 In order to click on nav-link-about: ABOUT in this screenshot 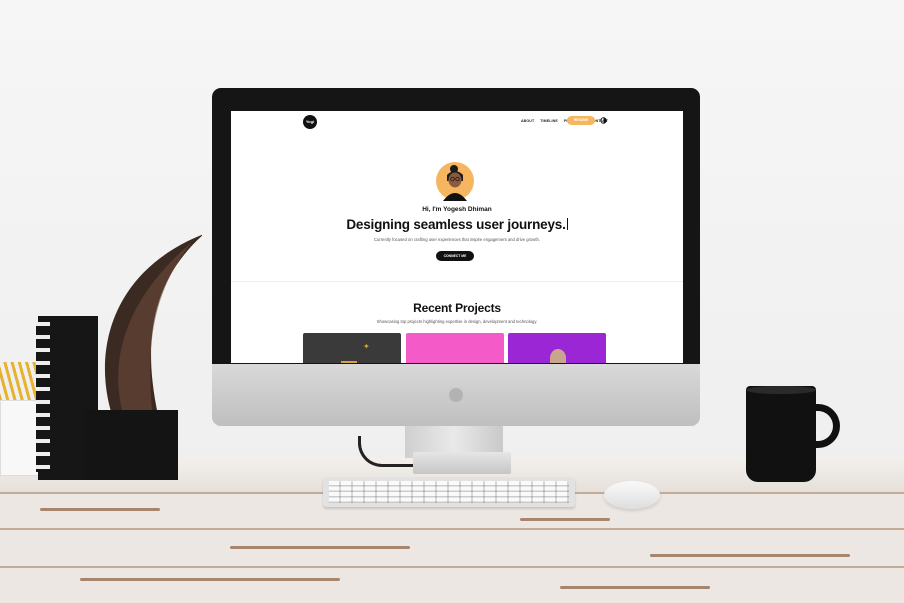, I will do `click(527, 121)`.